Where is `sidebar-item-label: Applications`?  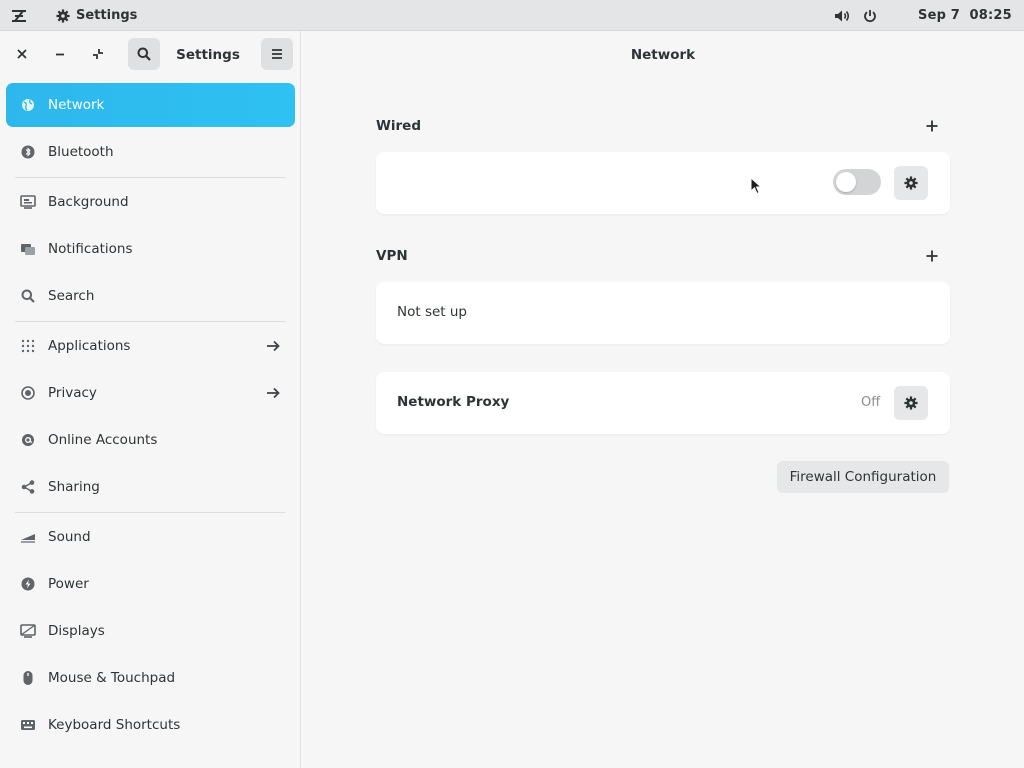
sidebar-item-label: Applications is located at coordinates (89, 346).